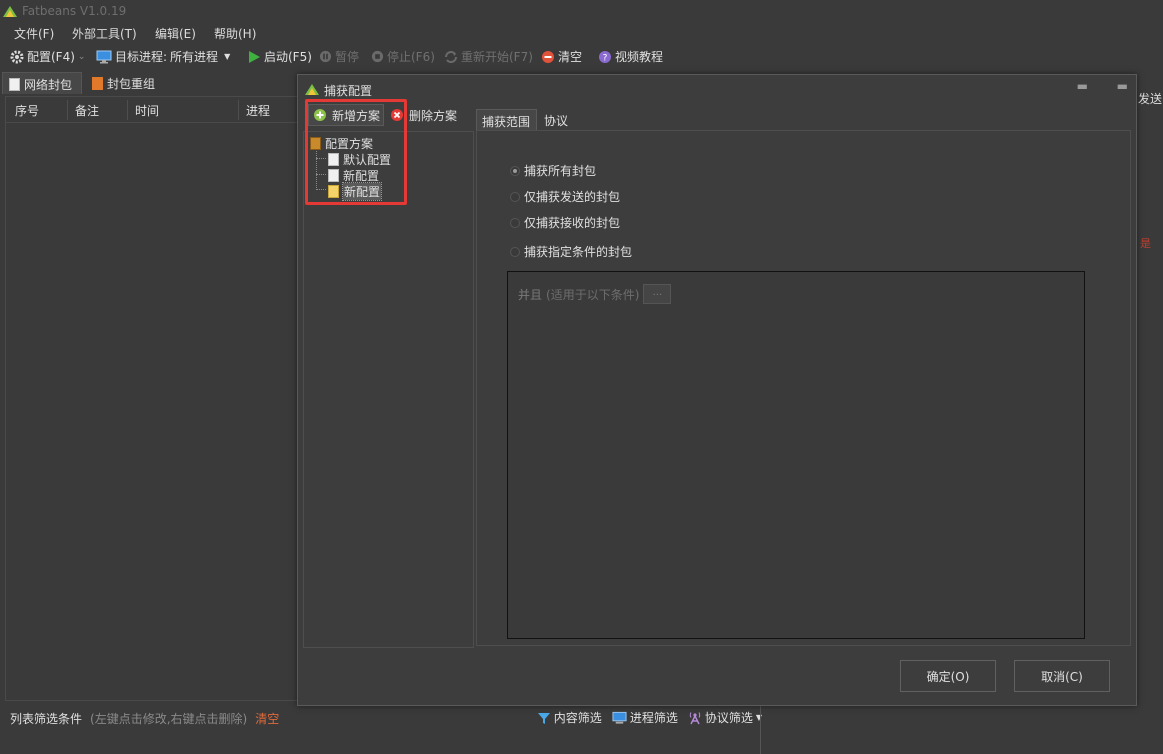 This screenshot has height=754, width=1163. I want to click on packet-list-header: 序号 备注 时间 进程, so click(155, 110).